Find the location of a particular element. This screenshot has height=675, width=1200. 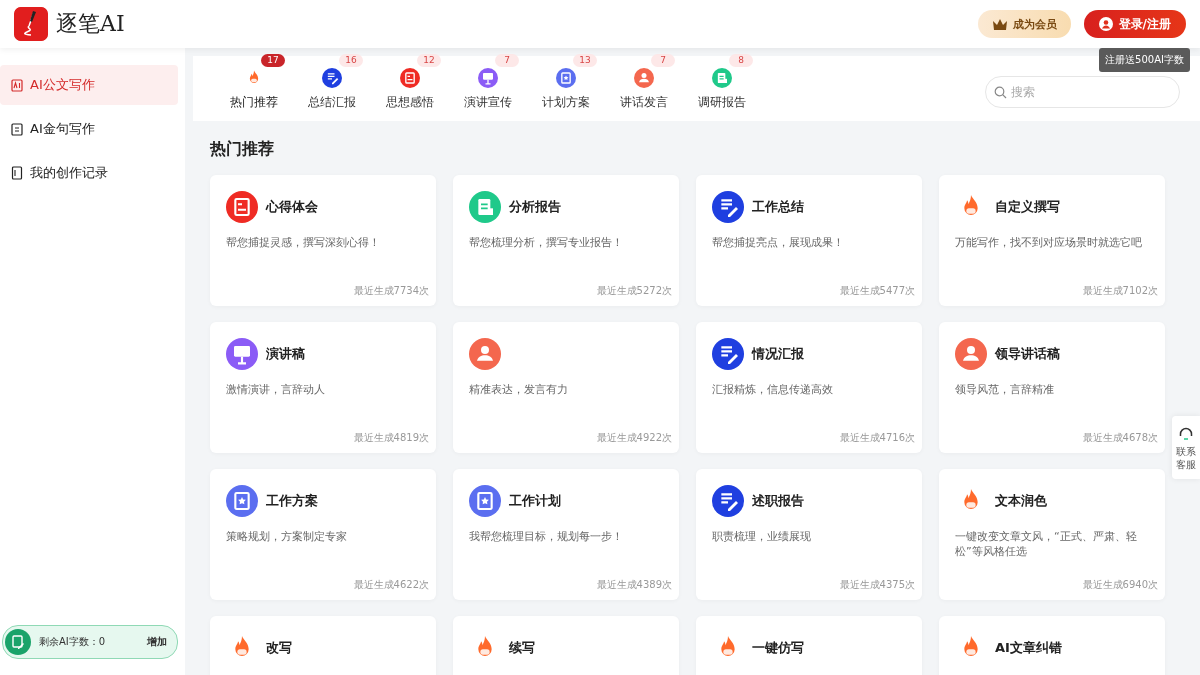

template-card: 领导讲话稿 领导风范，言辞精准 最近生成4678次 is located at coordinates (1052, 387).